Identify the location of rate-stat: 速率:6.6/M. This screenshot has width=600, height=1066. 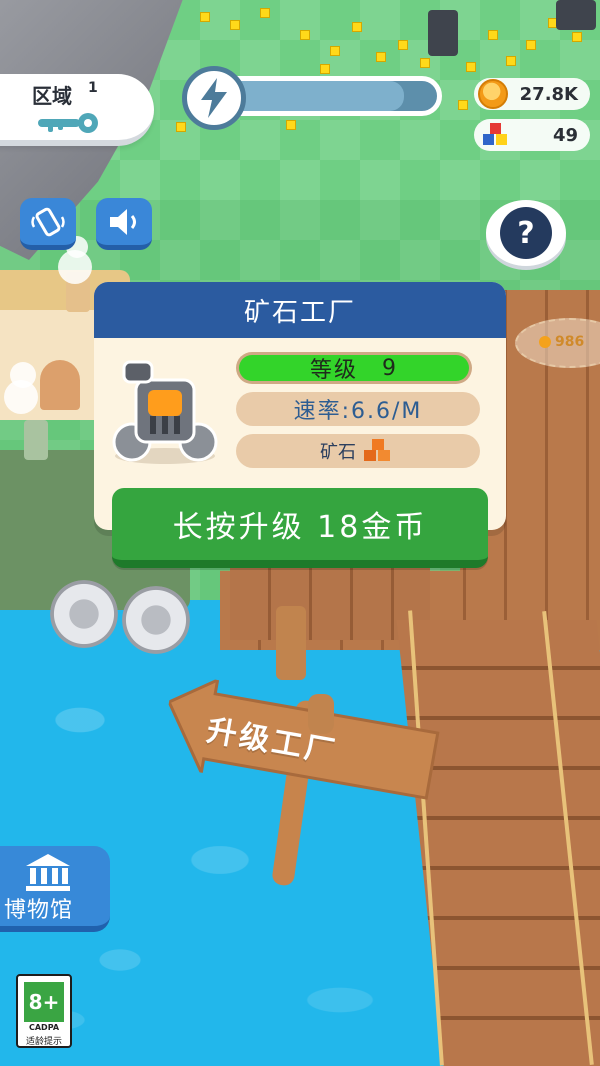
(358, 409).